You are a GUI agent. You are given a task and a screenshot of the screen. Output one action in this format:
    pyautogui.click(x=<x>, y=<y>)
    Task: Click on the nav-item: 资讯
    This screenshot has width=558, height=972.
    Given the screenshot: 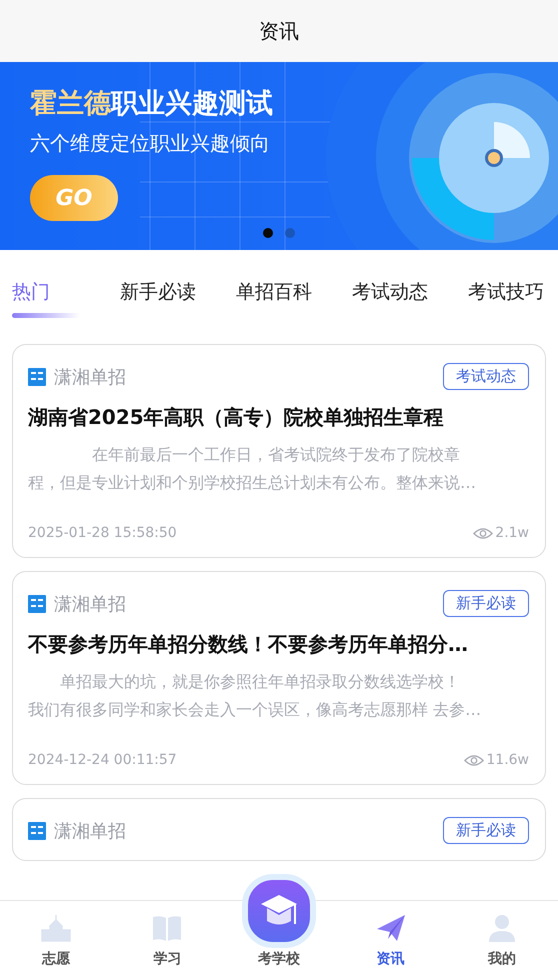 What is the action you would take?
    pyautogui.click(x=390, y=940)
    